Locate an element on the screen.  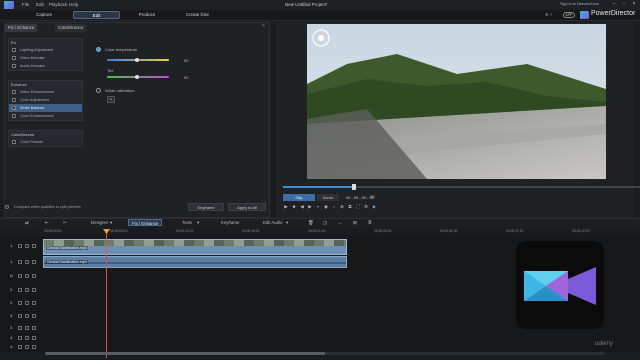
tools-dropdown-icon: ▾ is located at coordinates (198, 222).